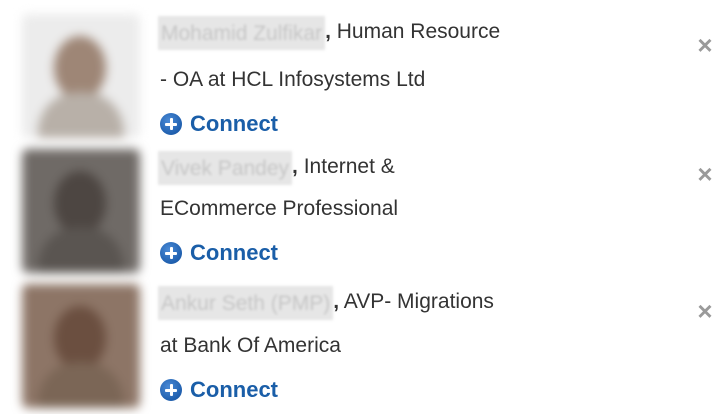 This screenshot has width=722, height=414. What do you see at coordinates (349, 166) in the screenshot?
I see `headline-line-1: Internet &` at bounding box center [349, 166].